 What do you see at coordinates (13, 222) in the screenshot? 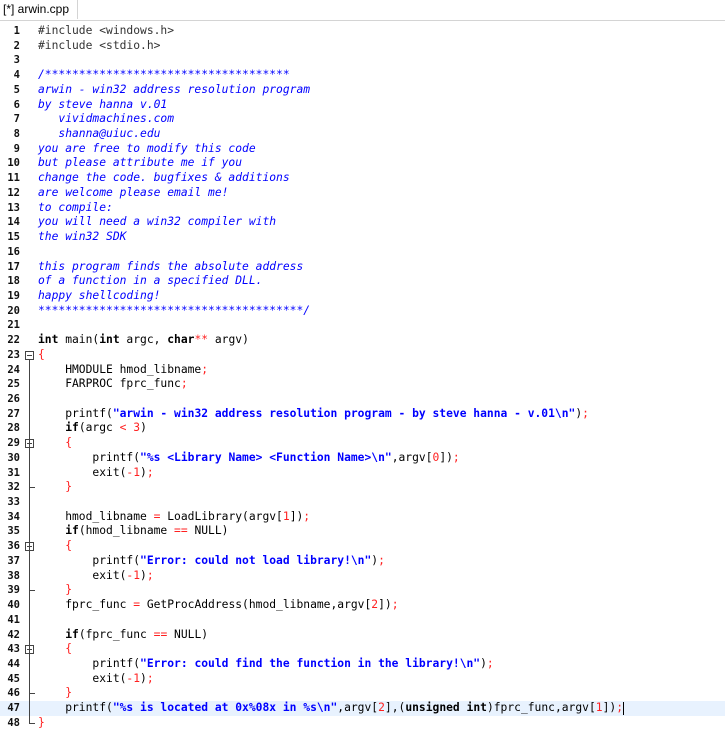
I see `line-number: 14` at bounding box center [13, 222].